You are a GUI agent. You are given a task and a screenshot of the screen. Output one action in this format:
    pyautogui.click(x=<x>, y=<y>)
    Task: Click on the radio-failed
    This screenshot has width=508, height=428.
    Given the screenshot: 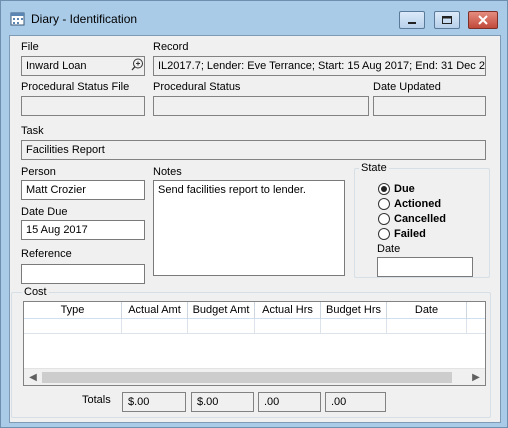 What is the action you would take?
    pyautogui.click(x=384, y=234)
    